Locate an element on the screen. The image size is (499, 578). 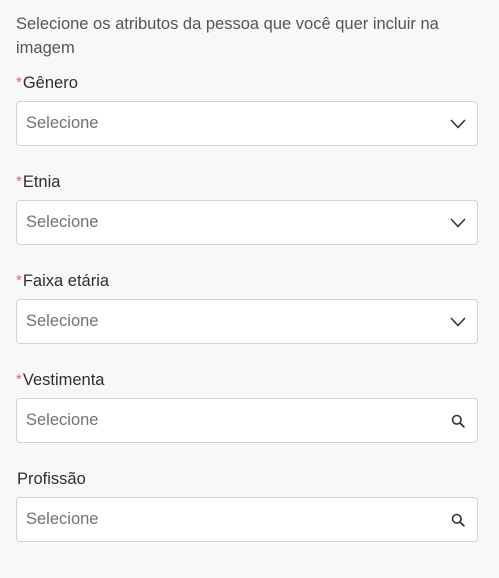
field-genero: * Gênero Selecione is located at coordinates (247, 108).